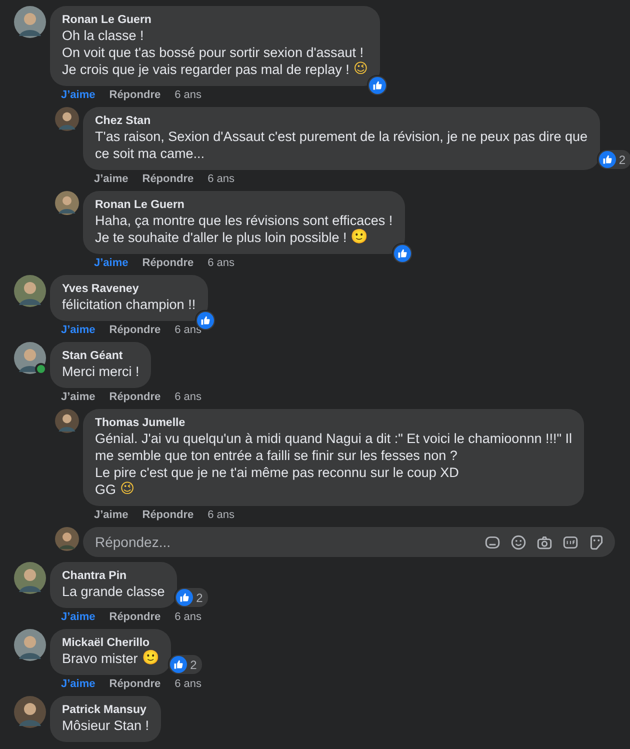 This screenshot has width=630, height=749. Describe the element at coordinates (570, 542) in the screenshot. I see `gif-icon` at that location.